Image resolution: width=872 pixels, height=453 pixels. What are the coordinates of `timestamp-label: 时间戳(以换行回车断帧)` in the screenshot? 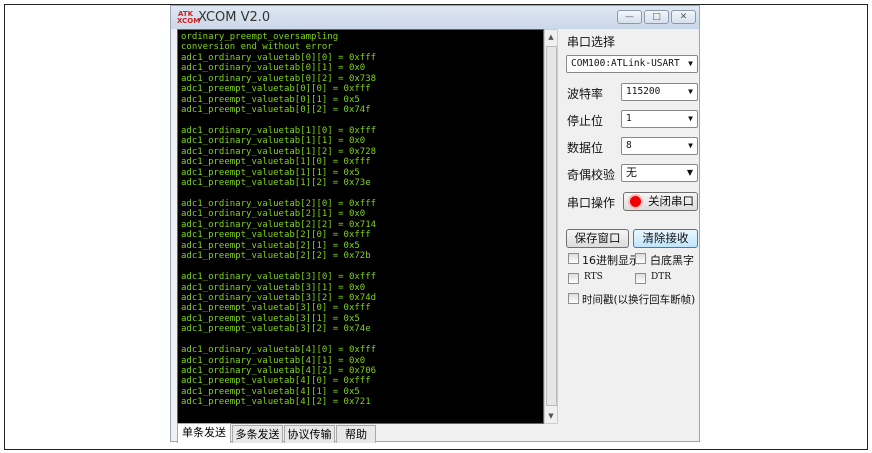 It's located at (639, 300).